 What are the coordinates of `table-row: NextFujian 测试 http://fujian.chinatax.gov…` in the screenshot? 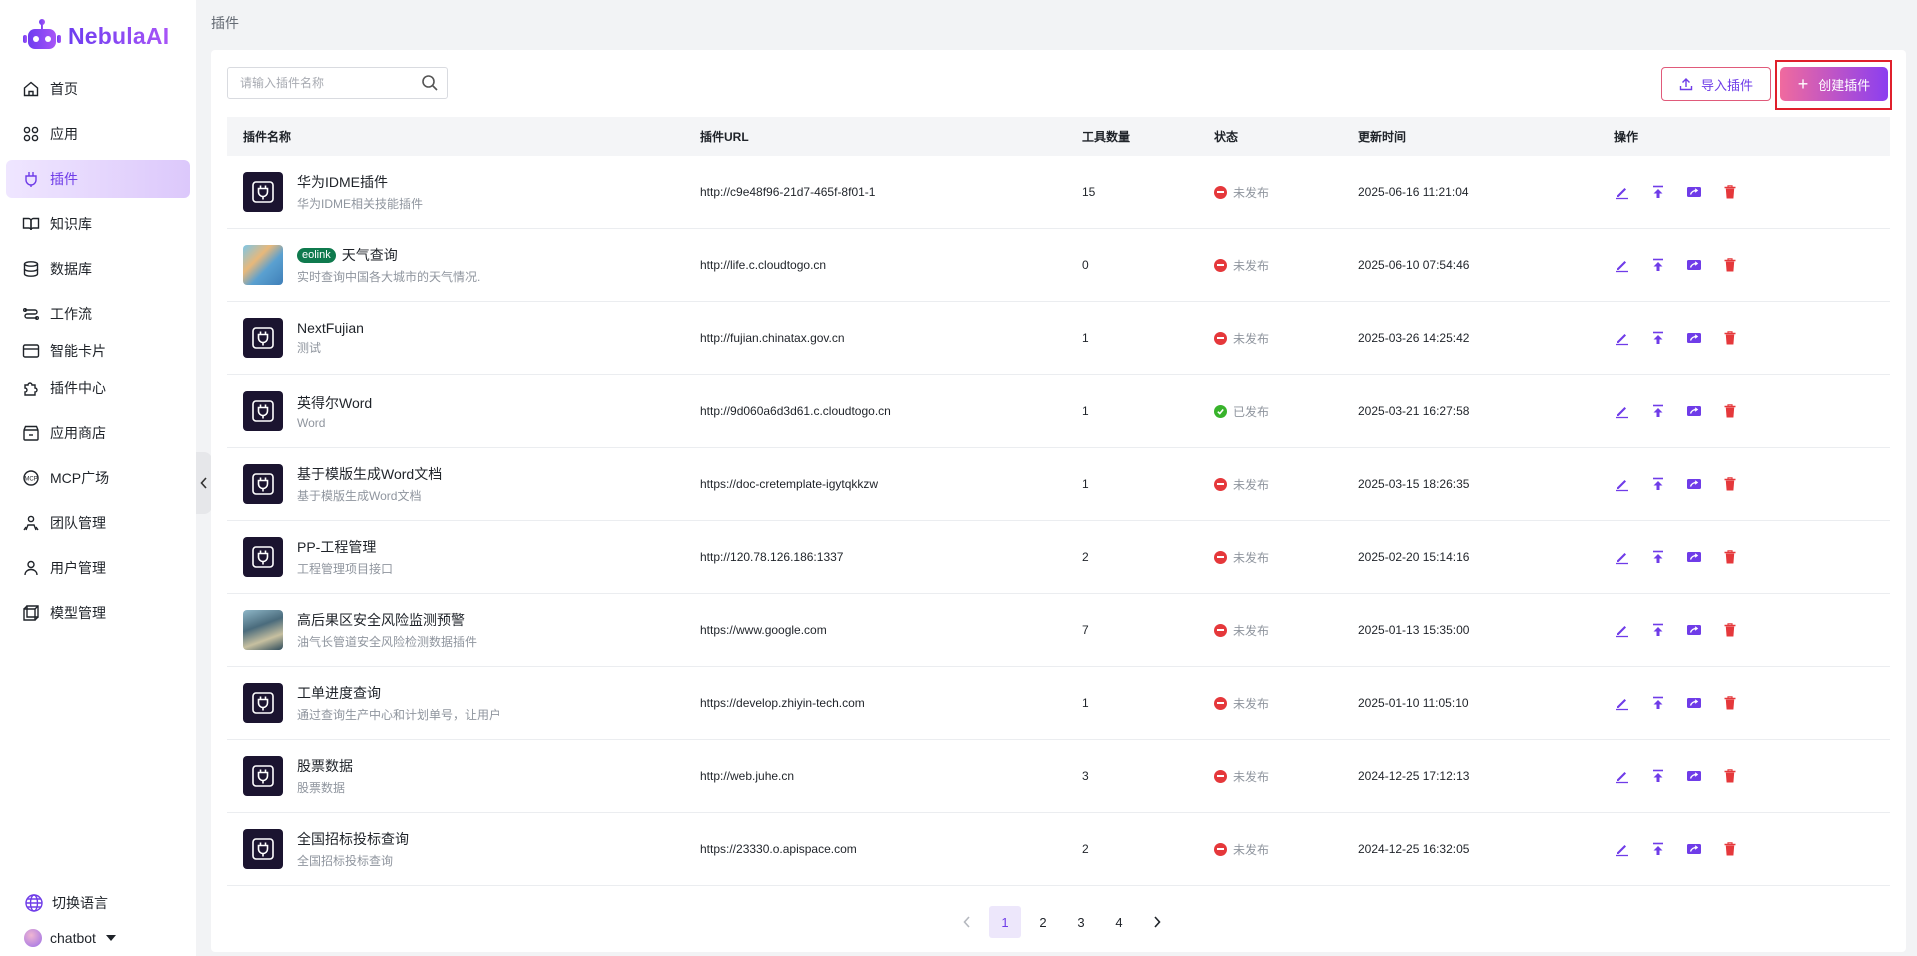 It's located at (1058, 338).